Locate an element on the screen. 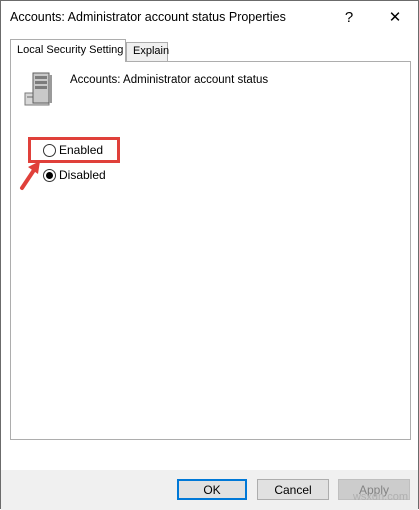 Image resolution: width=419 pixels, height=510 pixels. enabled-radio-option: Enabled is located at coordinates (73, 150).